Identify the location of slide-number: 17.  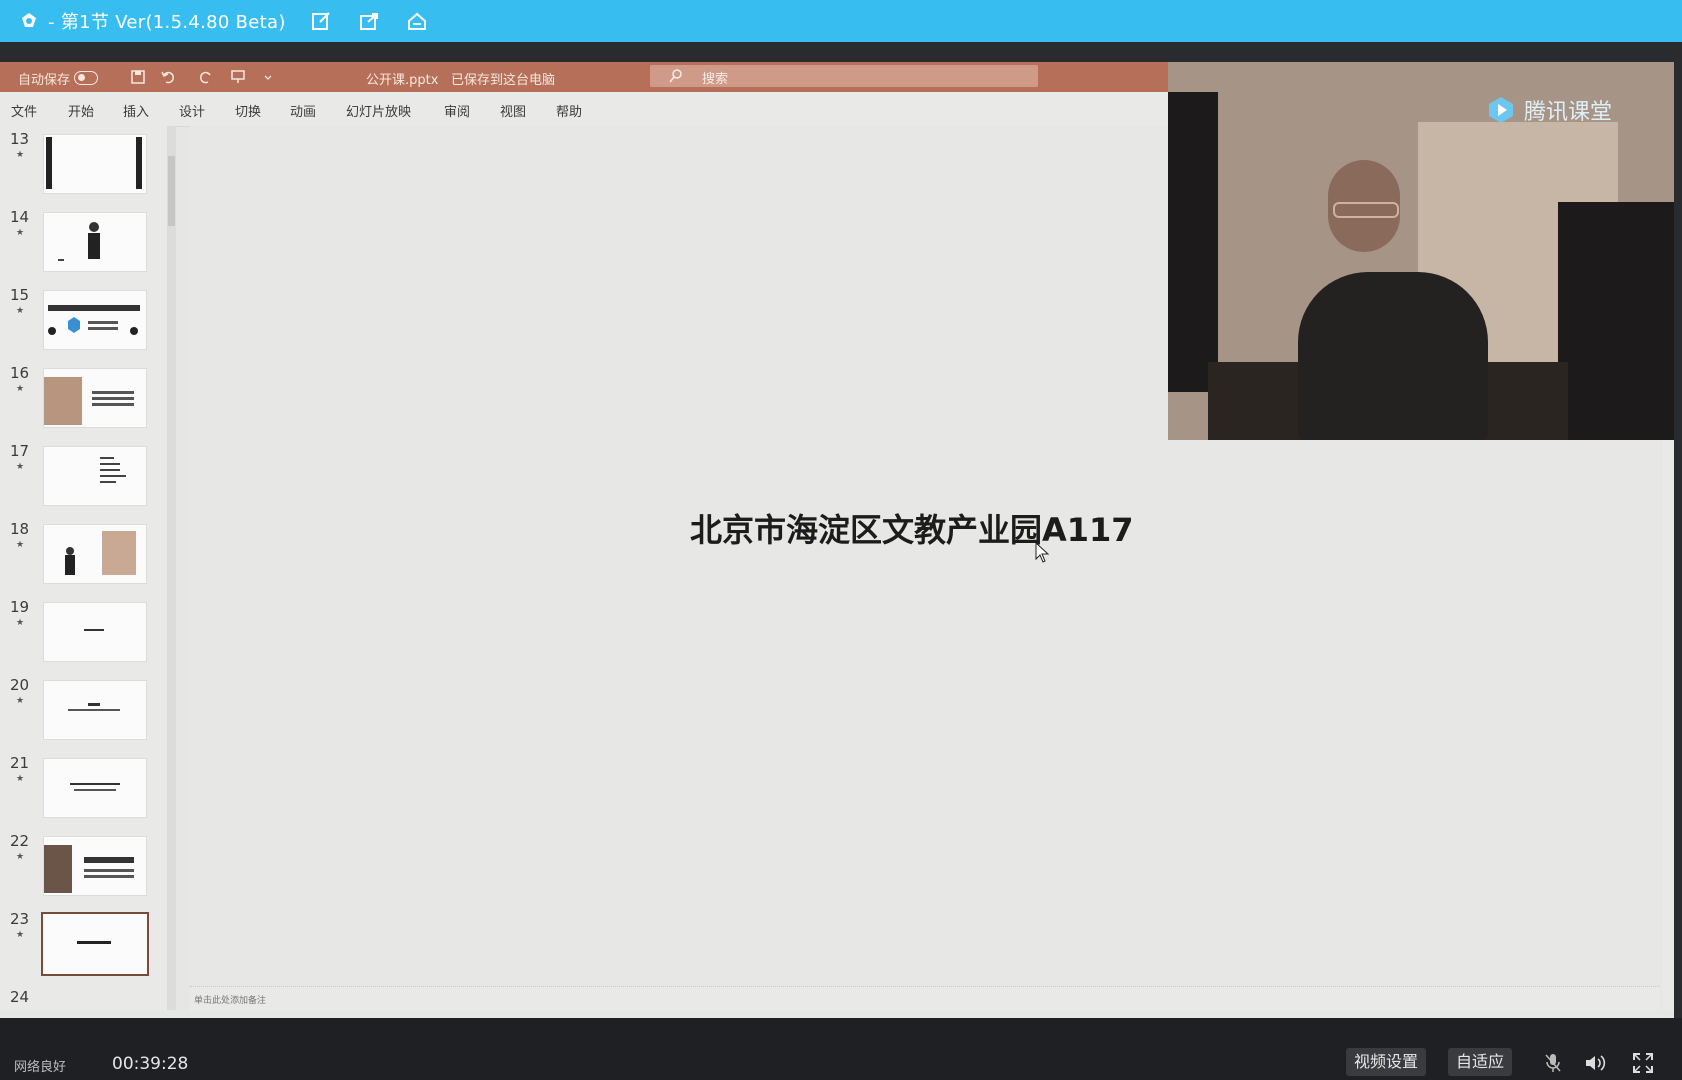
(20, 451).